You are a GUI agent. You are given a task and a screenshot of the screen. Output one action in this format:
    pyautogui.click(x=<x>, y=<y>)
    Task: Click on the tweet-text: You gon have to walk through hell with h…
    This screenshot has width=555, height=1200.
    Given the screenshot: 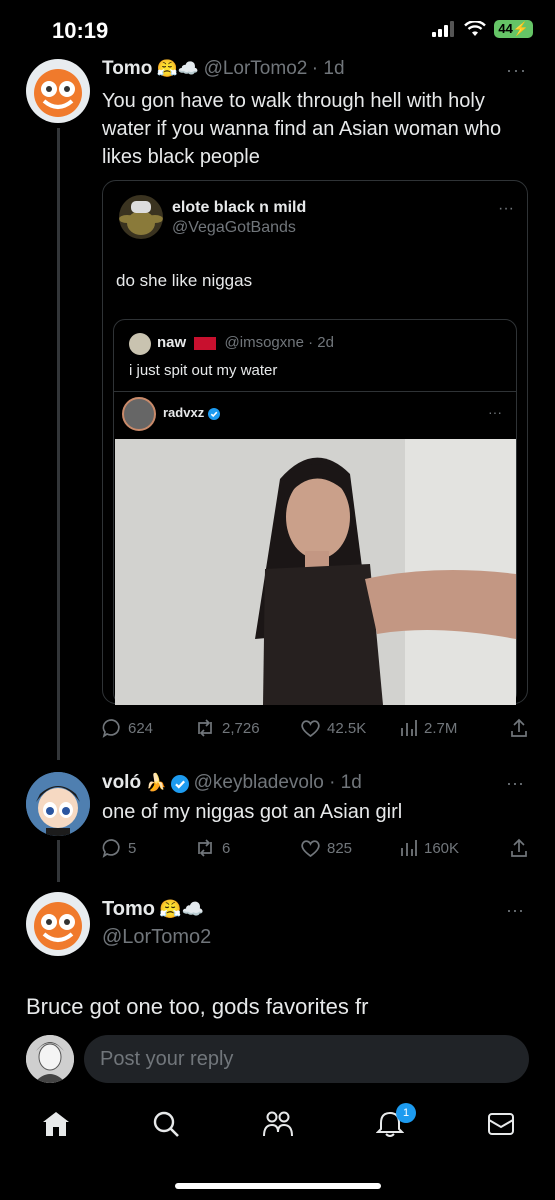 What is the action you would take?
    pyautogui.click(x=302, y=129)
    